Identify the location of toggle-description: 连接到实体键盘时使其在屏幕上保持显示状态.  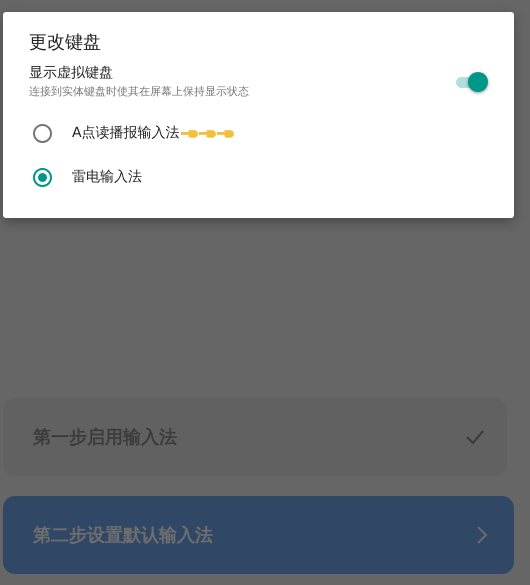
(139, 91).